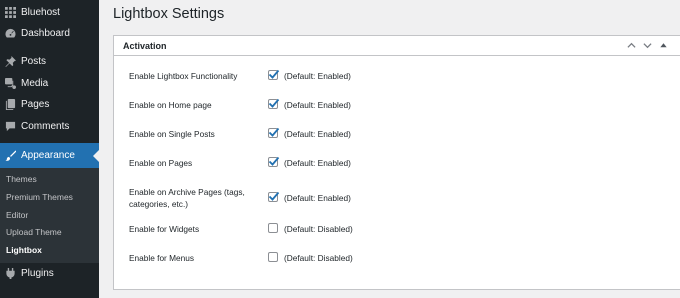 This screenshot has width=680, height=298. I want to click on pin-icon, so click(10, 61).